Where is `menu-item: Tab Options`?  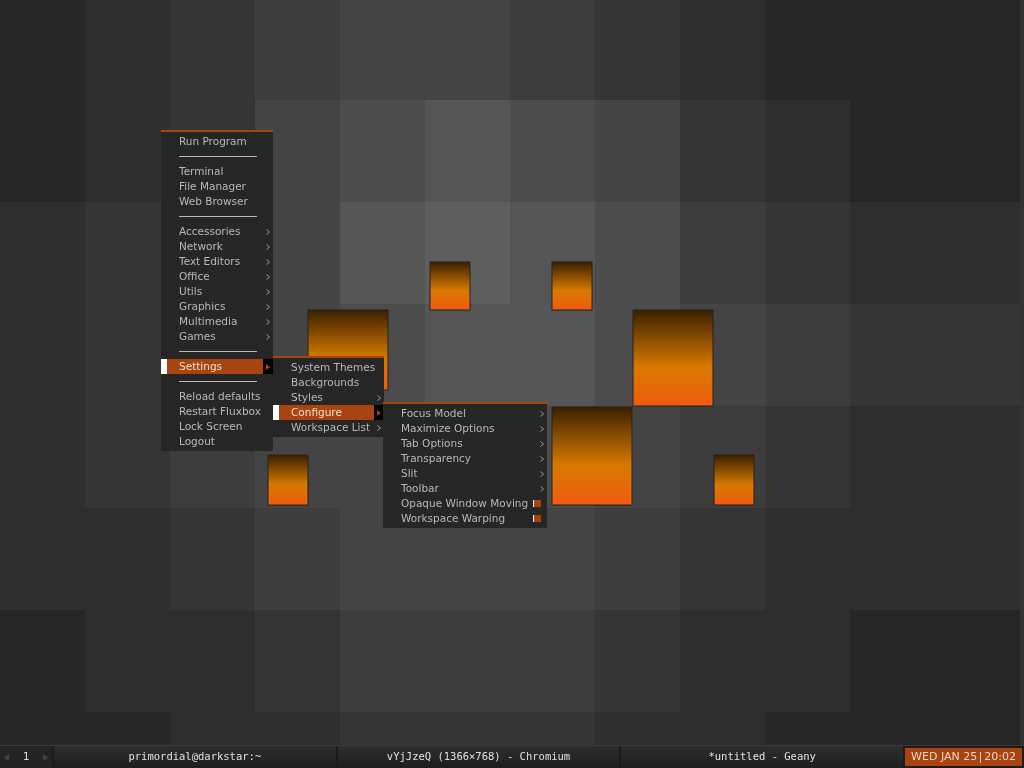 menu-item: Tab Options is located at coordinates (465, 443).